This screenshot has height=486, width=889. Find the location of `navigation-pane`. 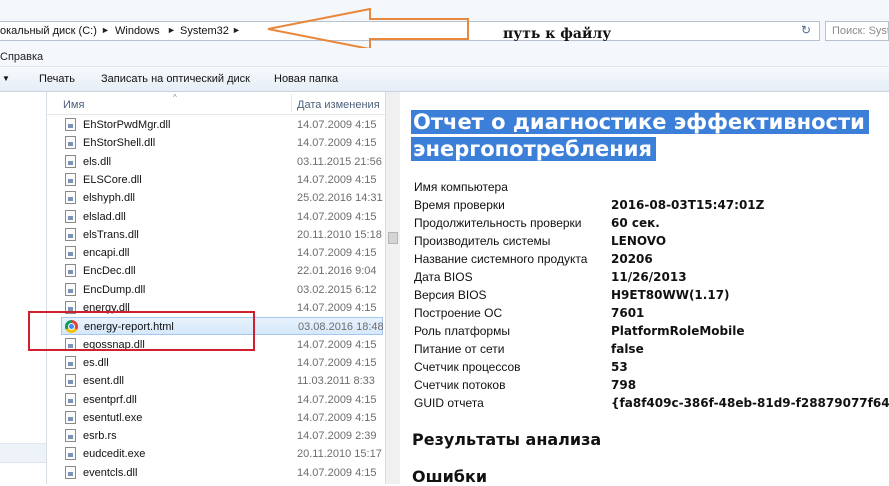

navigation-pane is located at coordinates (23, 288).